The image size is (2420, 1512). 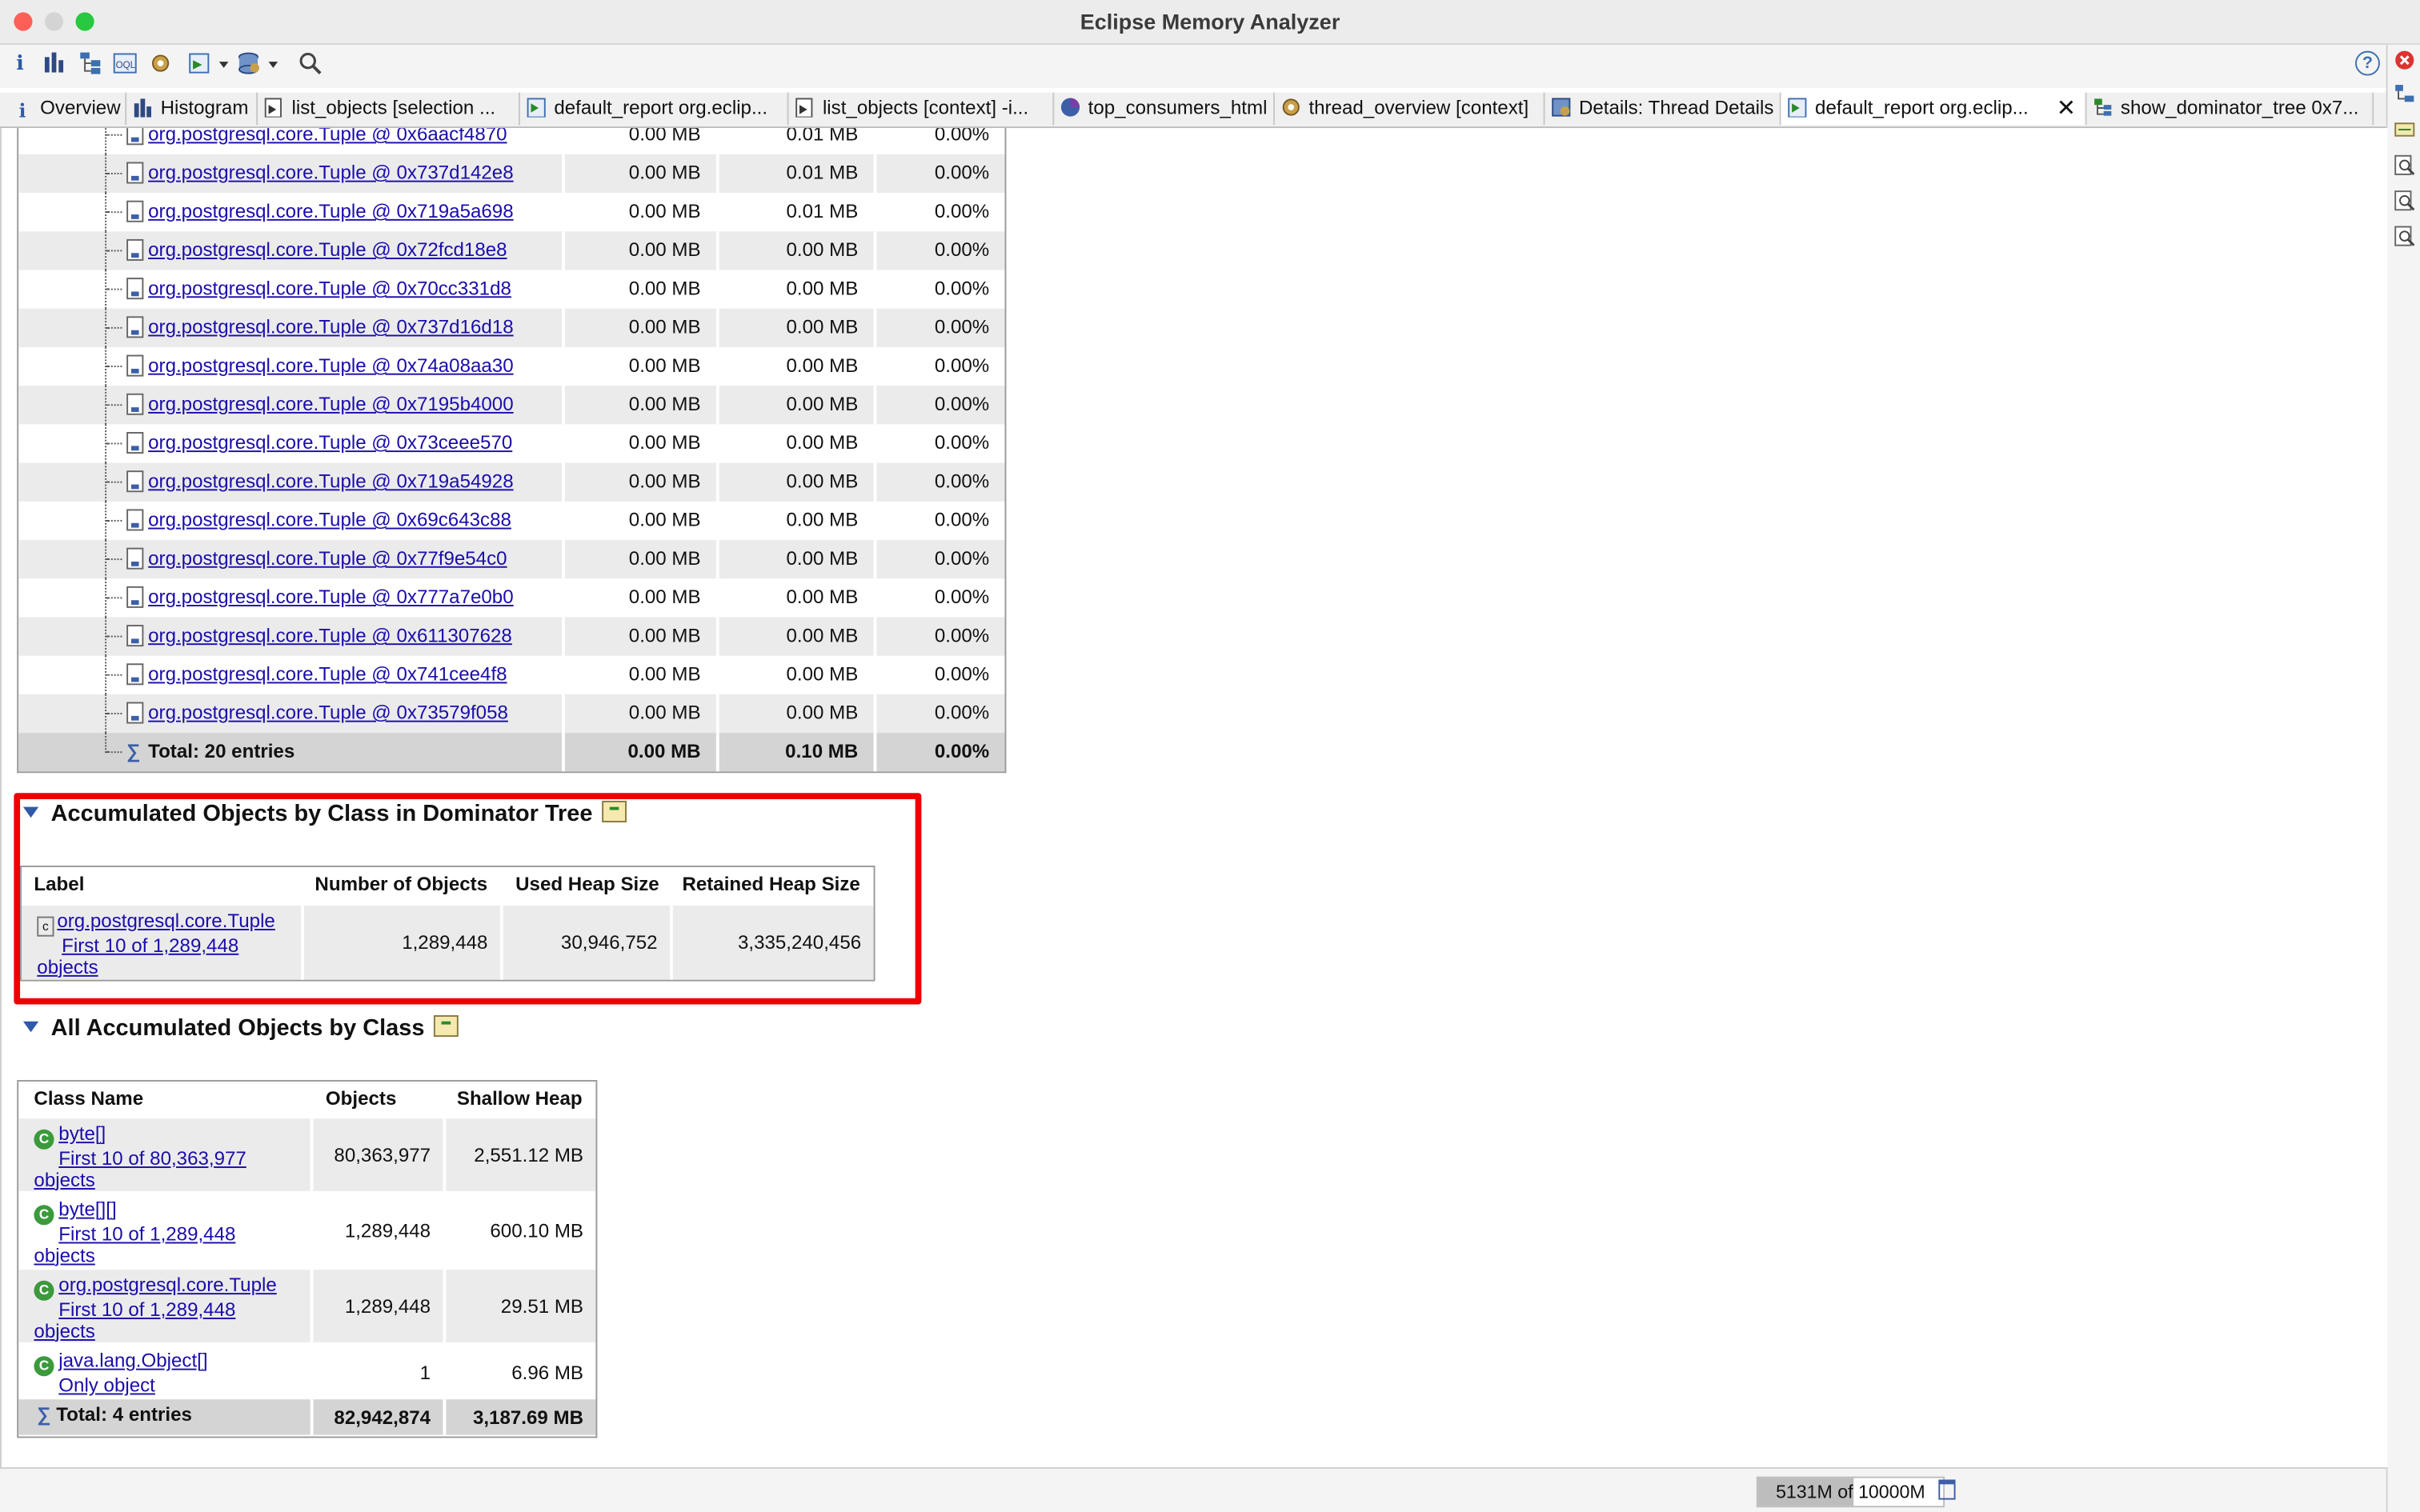 What do you see at coordinates (330, 636) in the screenshot?
I see `object-link: org.postgresql.core.Tuple @ 0x611307628` at bounding box center [330, 636].